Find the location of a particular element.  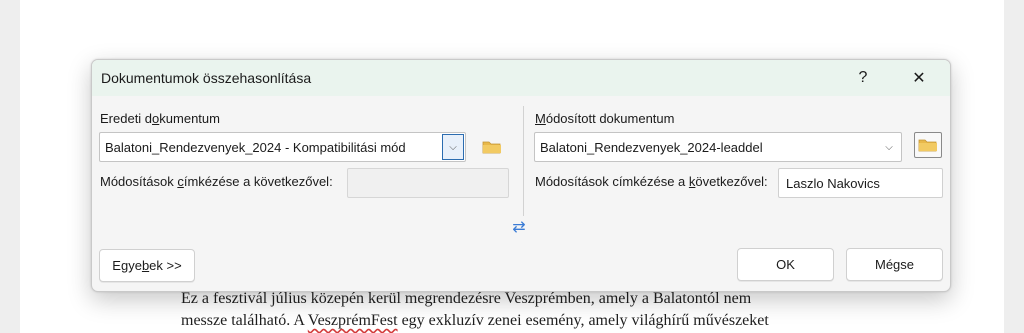

help-icon: ? is located at coordinates (863, 77).